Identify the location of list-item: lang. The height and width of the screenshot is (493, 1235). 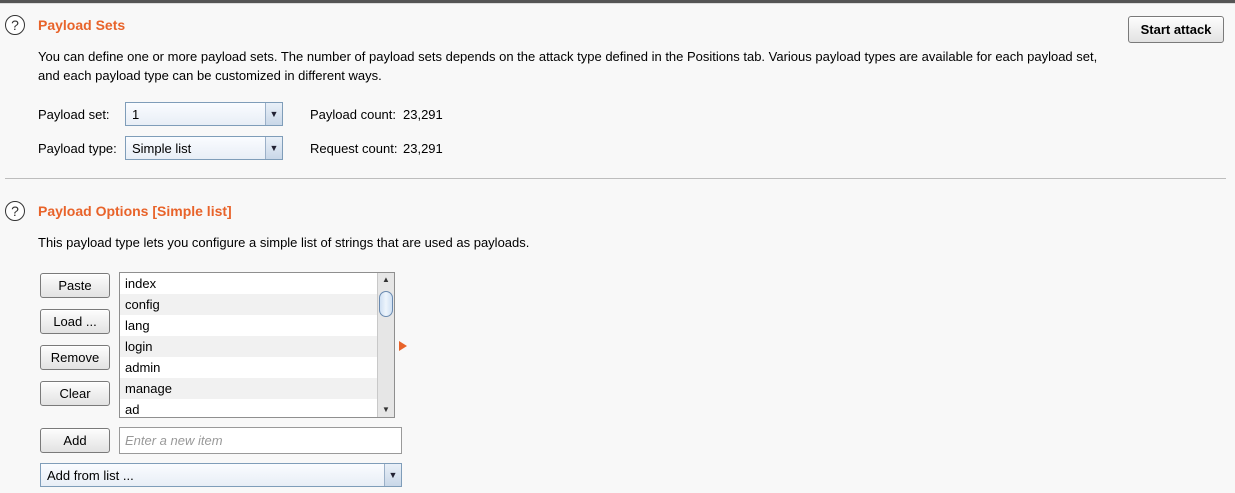
(249, 325).